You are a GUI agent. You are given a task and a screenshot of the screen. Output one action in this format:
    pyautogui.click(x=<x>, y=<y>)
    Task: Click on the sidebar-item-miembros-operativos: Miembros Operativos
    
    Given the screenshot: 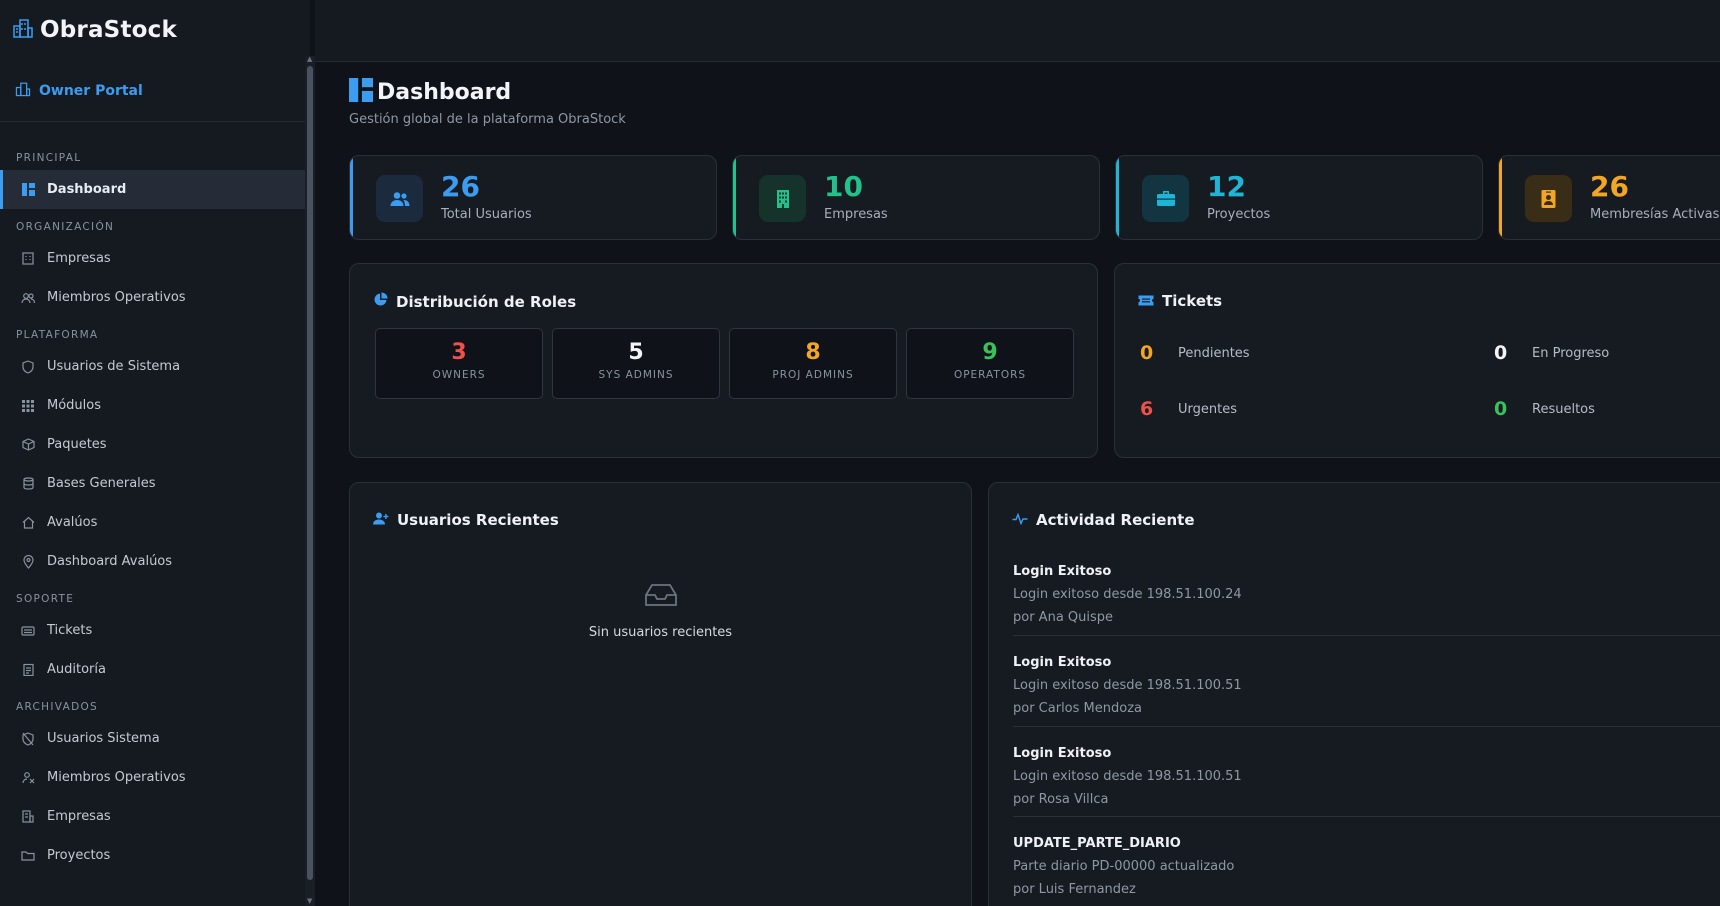 What is the action you would take?
    pyautogui.click(x=153, y=297)
    